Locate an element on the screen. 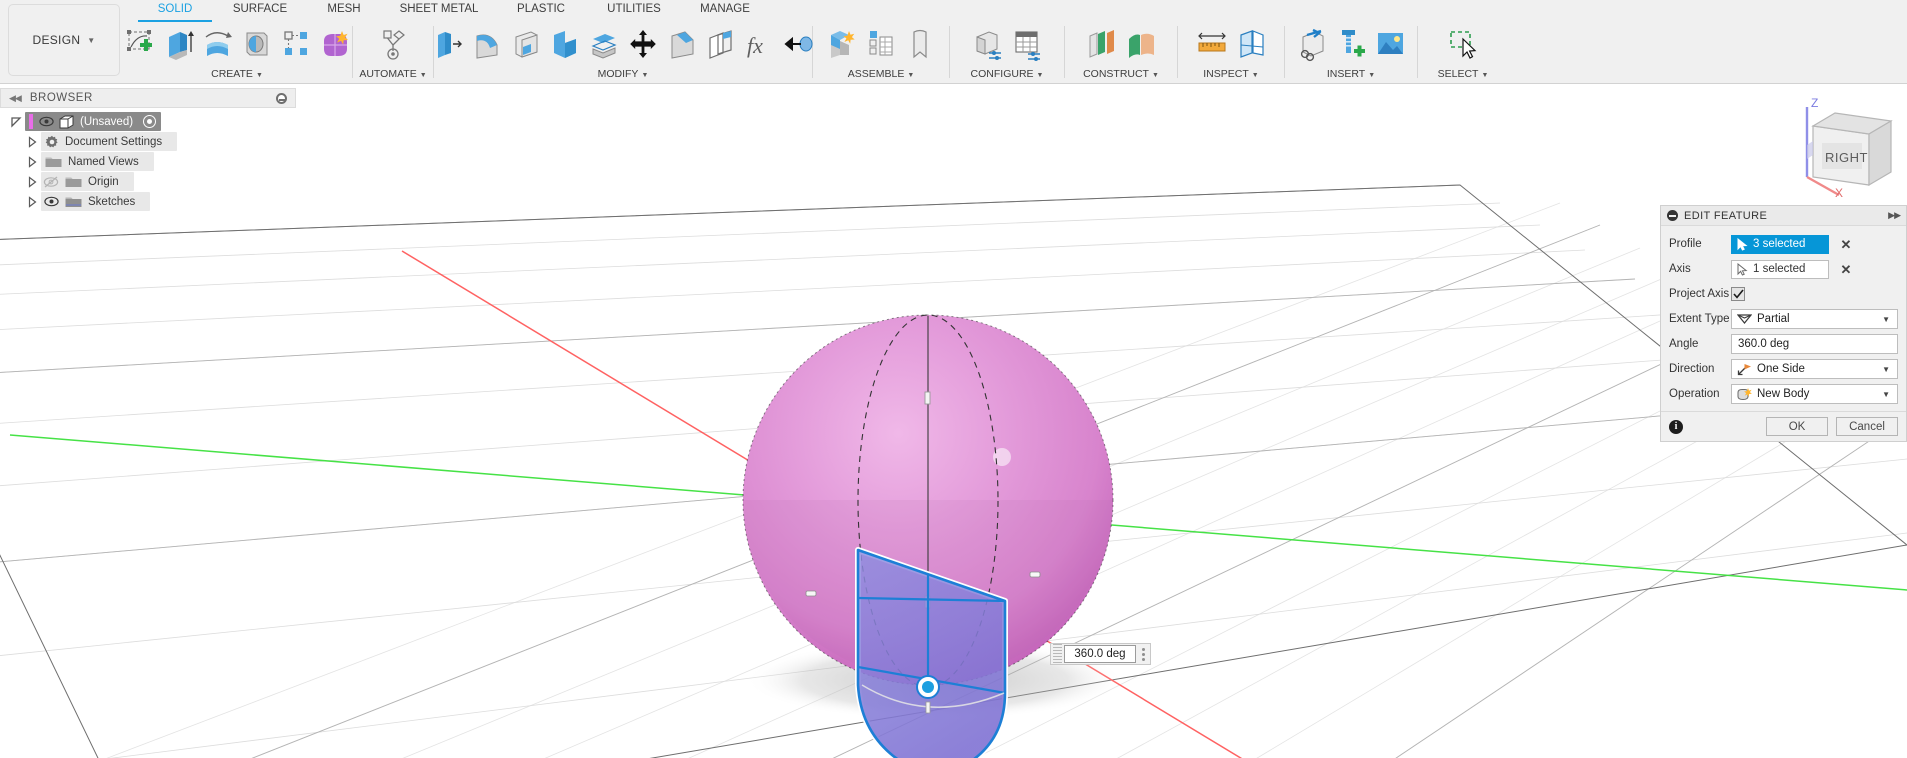 The height and width of the screenshot is (758, 1907). panel-automate-label: AUTOMATE ▼ is located at coordinates (392, 74).